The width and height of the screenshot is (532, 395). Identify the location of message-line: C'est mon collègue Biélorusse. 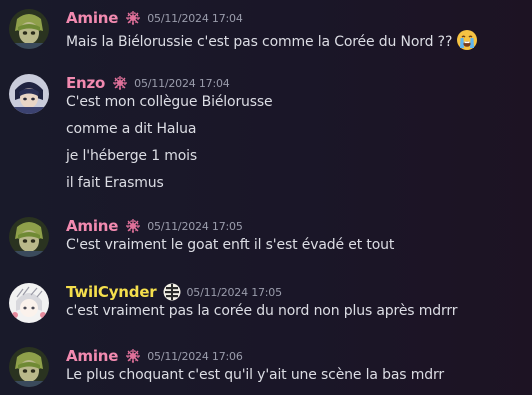
(169, 102).